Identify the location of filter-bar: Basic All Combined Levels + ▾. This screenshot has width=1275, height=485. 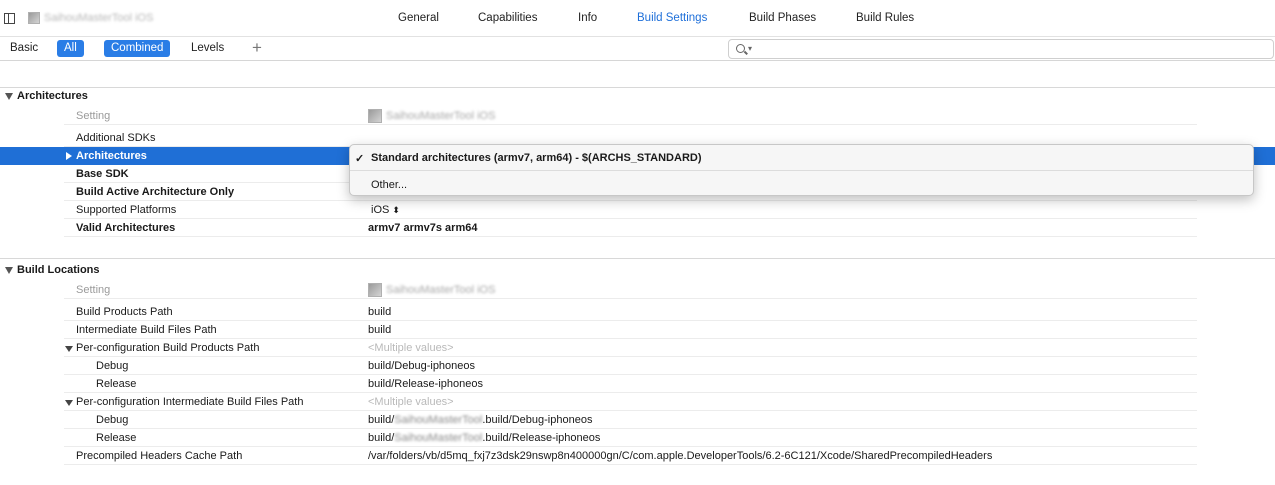
(637, 49).